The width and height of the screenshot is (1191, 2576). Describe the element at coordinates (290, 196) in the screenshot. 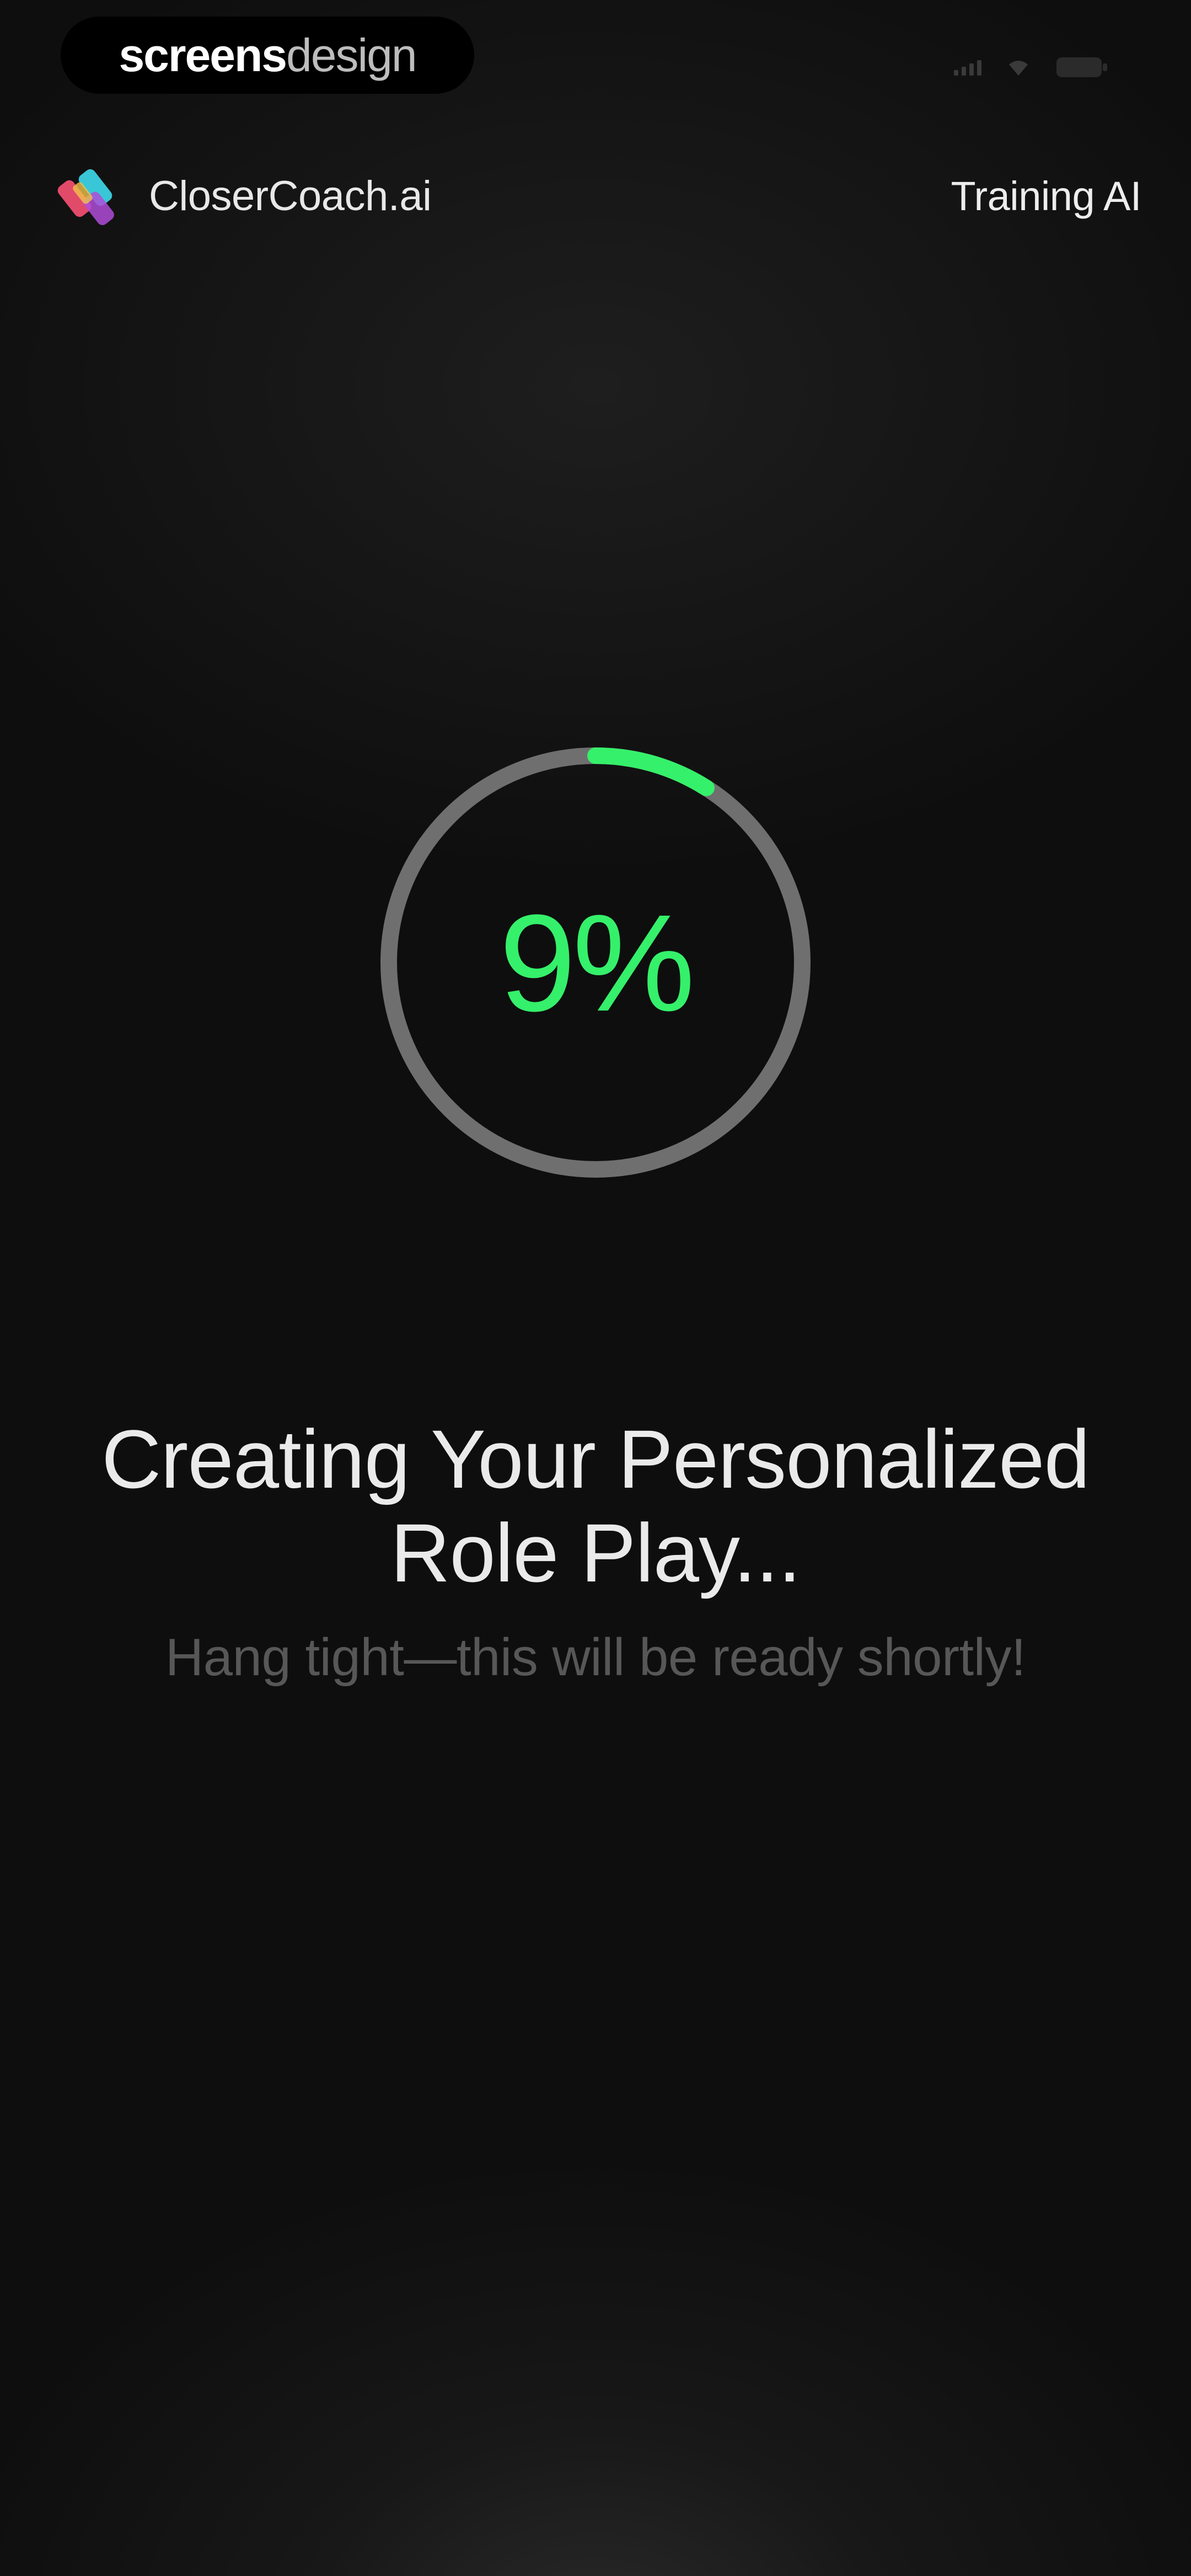

I see `logo-text: CloserCoach.ai` at that location.